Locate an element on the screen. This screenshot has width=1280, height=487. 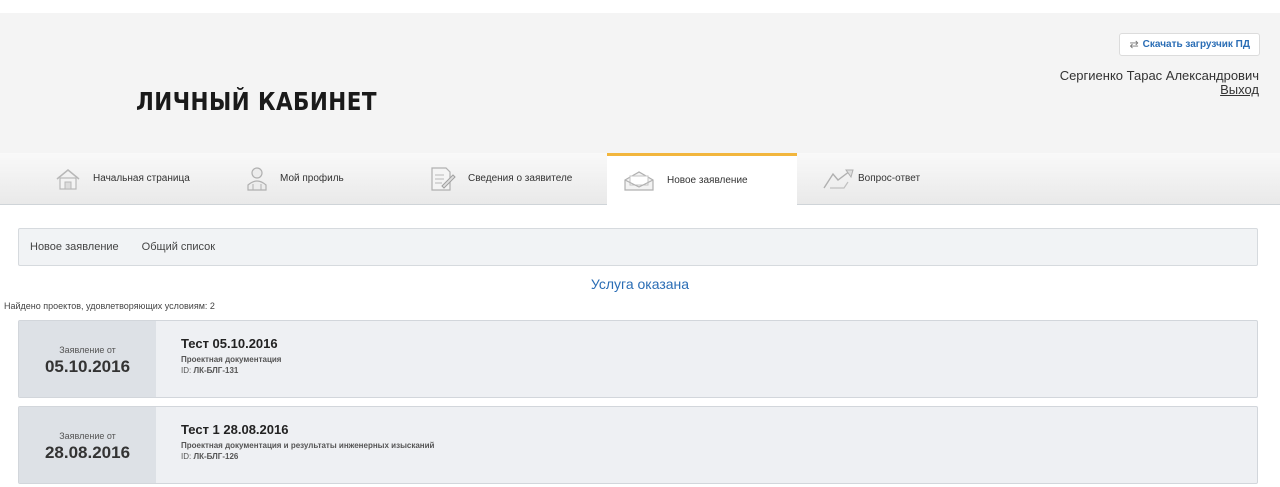
breadcrumb-new-application: Новое заявление is located at coordinates (74, 247).